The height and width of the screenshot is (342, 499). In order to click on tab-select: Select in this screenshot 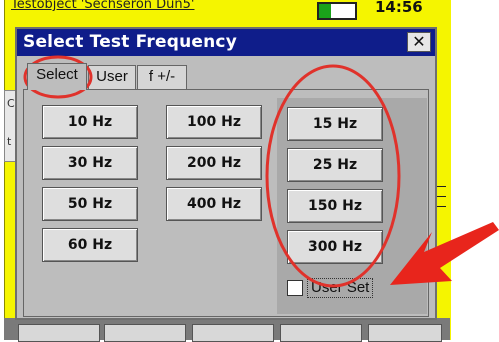, I will do `click(57, 76)`.